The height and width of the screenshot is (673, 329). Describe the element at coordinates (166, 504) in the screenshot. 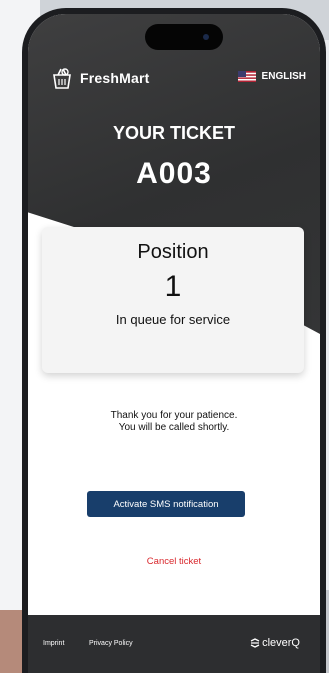

I see `activate-sms-button: Activate SMS notification` at that location.